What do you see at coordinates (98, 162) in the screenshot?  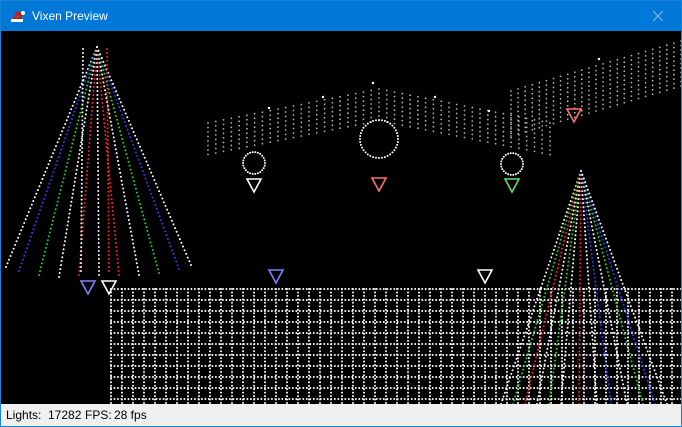 I see `mega-tree-left` at bounding box center [98, 162].